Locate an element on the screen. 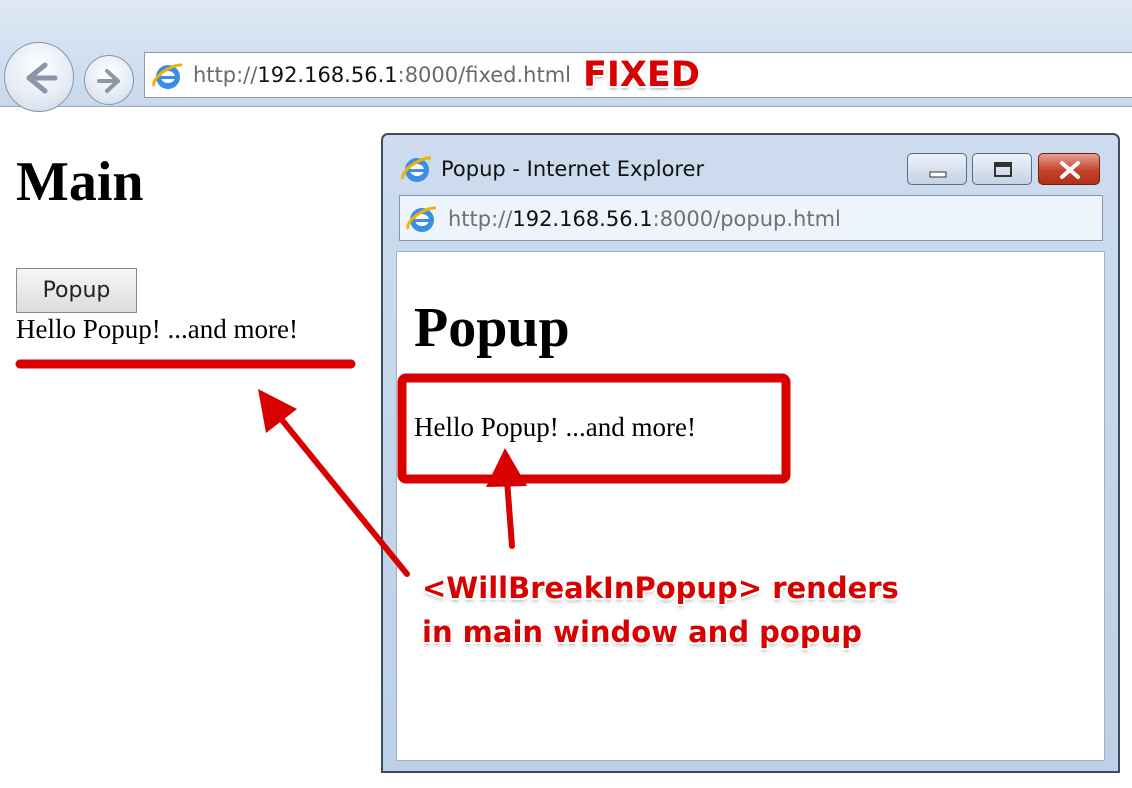  callout-line-1: <WillBreakInPopup> renders is located at coordinates (660, 588).